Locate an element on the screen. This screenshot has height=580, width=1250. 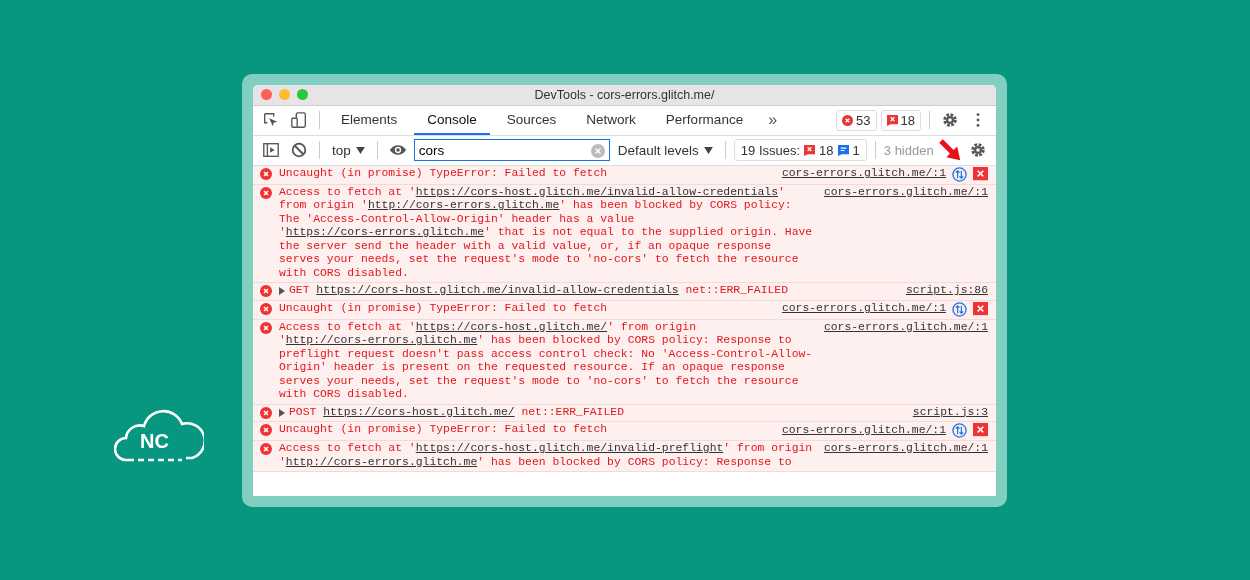
panel-tab: Elements is located at coordinates (369, 120).